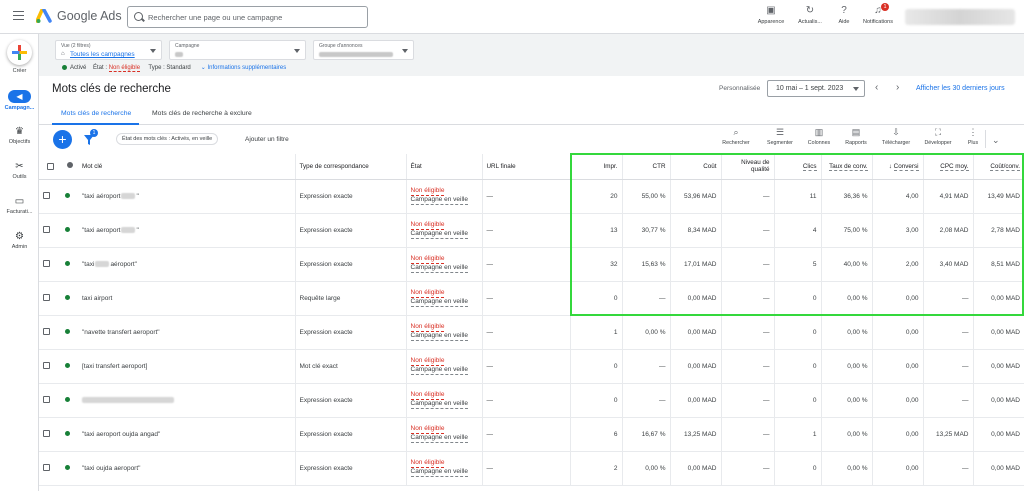 The height and width of the screenshot is (491, 1024). What do you see at coordinates (771, 15) in the screenshot?
I see `appearance-button: ▣ Apparence` at bounding box center [771, 15].